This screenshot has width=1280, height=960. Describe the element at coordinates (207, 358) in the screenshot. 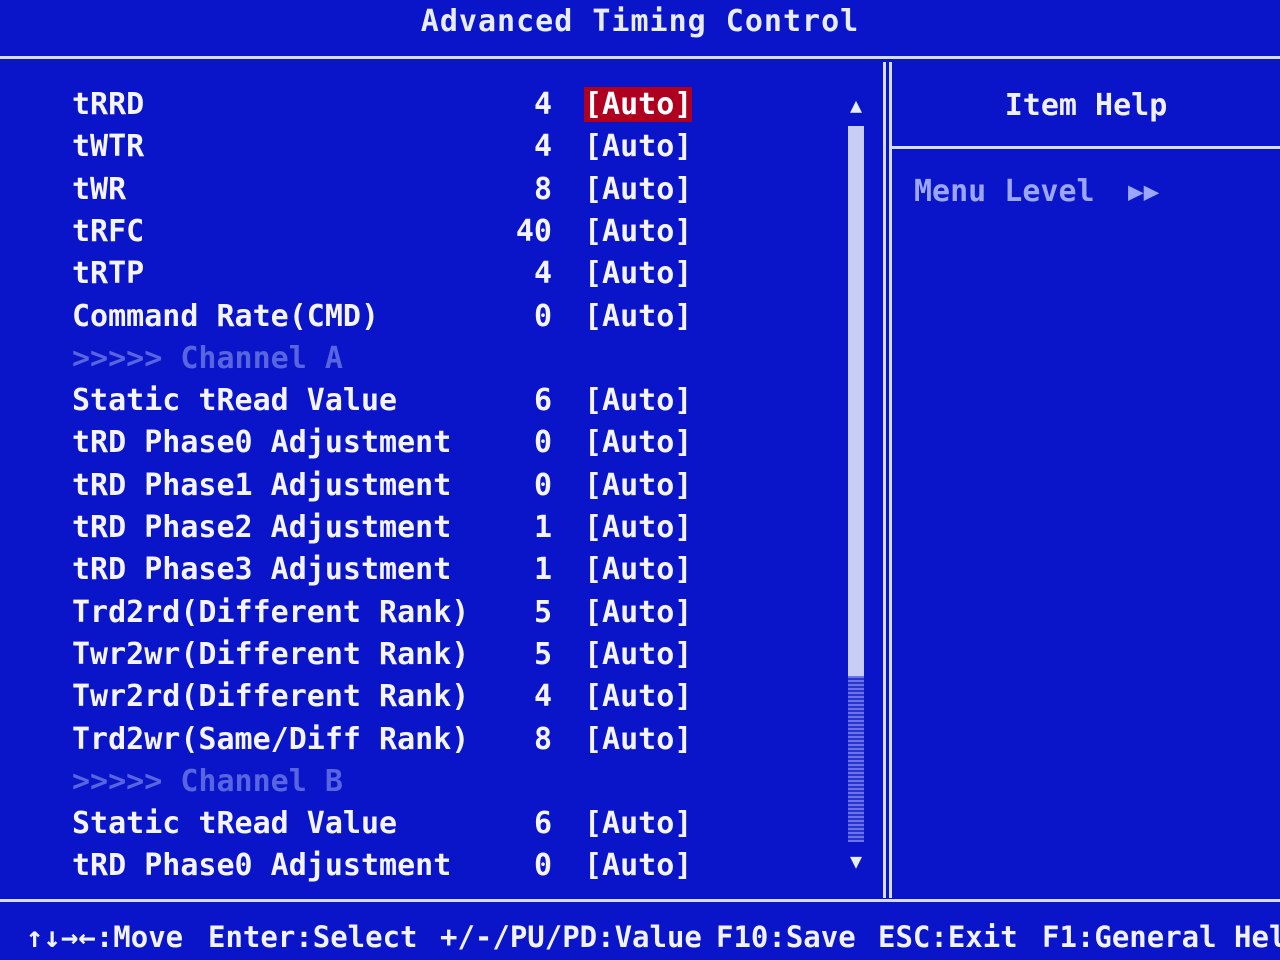

I see `section-label: >>>>> Channel A` at that location.